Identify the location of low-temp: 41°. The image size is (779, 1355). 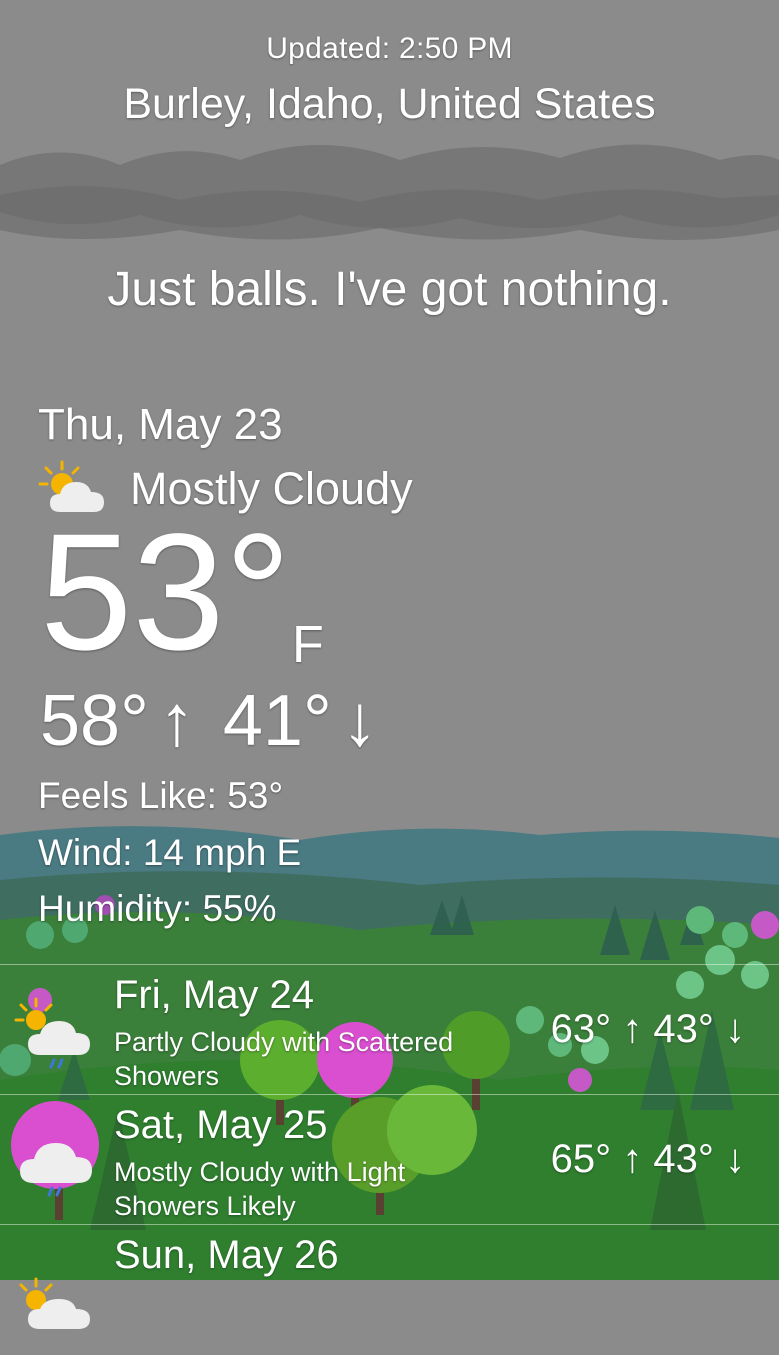
(277, 721).